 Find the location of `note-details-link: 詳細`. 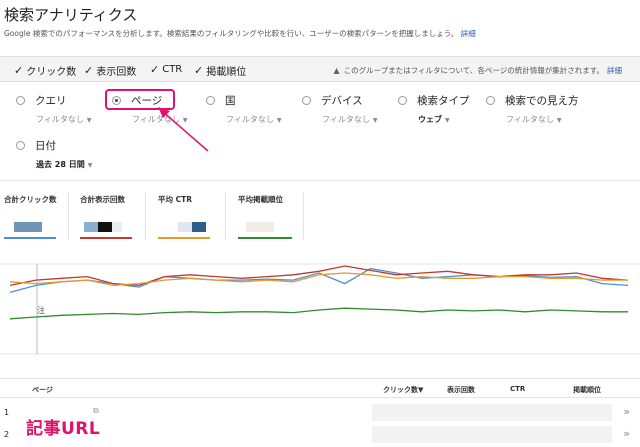

note-details-link: 詳細 is located at coordinates (614, 70).